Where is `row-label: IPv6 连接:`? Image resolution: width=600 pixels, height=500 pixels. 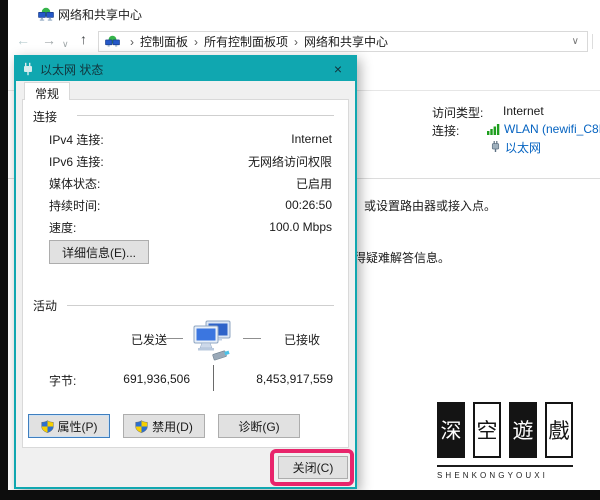 row-label: IPv6 连接: is located at coordinates (76, 161).